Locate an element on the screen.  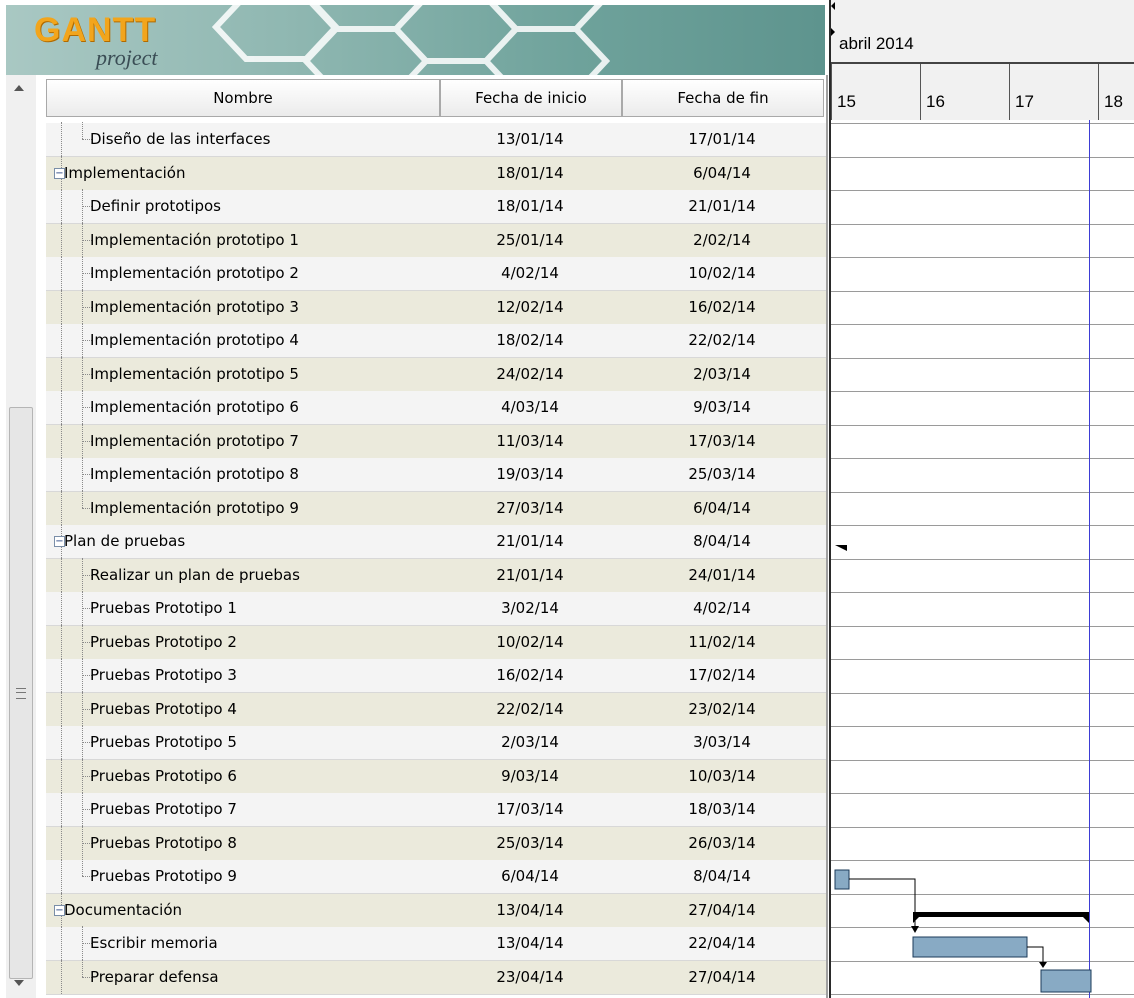
task-name-cell: Implementación prototipo 3 is located at coordinates (242, 306).